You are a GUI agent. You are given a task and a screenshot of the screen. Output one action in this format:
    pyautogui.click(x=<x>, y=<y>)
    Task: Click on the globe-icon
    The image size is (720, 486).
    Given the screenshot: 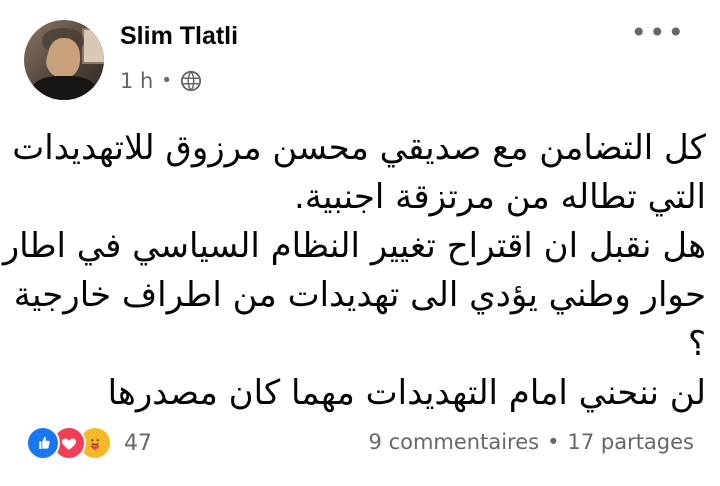 What is the action you would take?
    pyautogui.click(x=191, y=81)
    